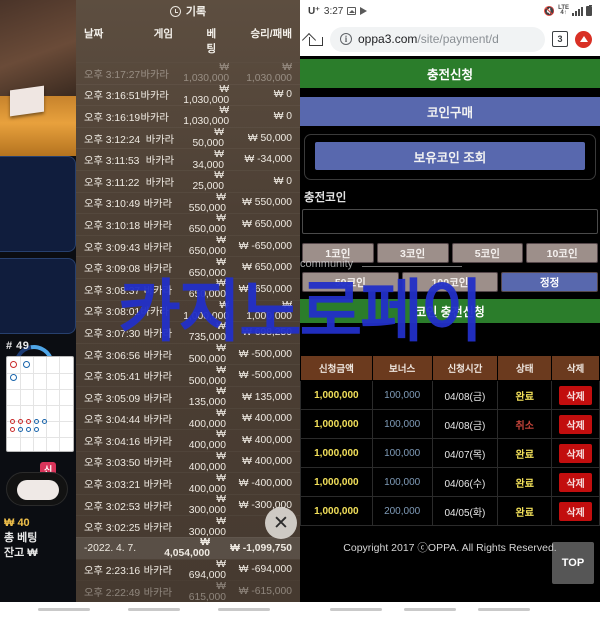 The image size is (600, 617). Describe the element at coordinates (188, 483) in the screenshot. I see `table-row: 오후 3:03:21 바카라 ₩ 400,000 ₩ -400,000` at that location.